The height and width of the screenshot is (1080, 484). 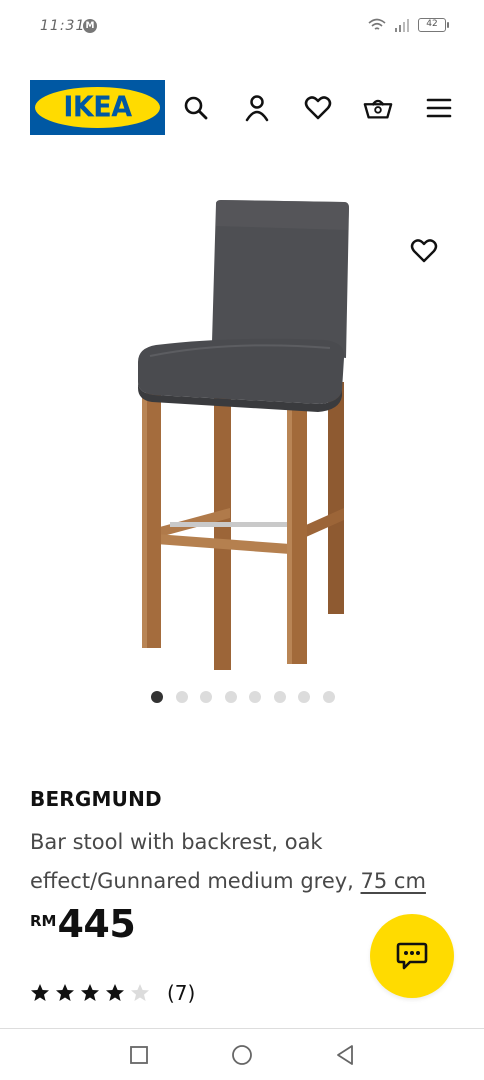 I want to click on image-carousel-dots, so click(x=243, y=697).